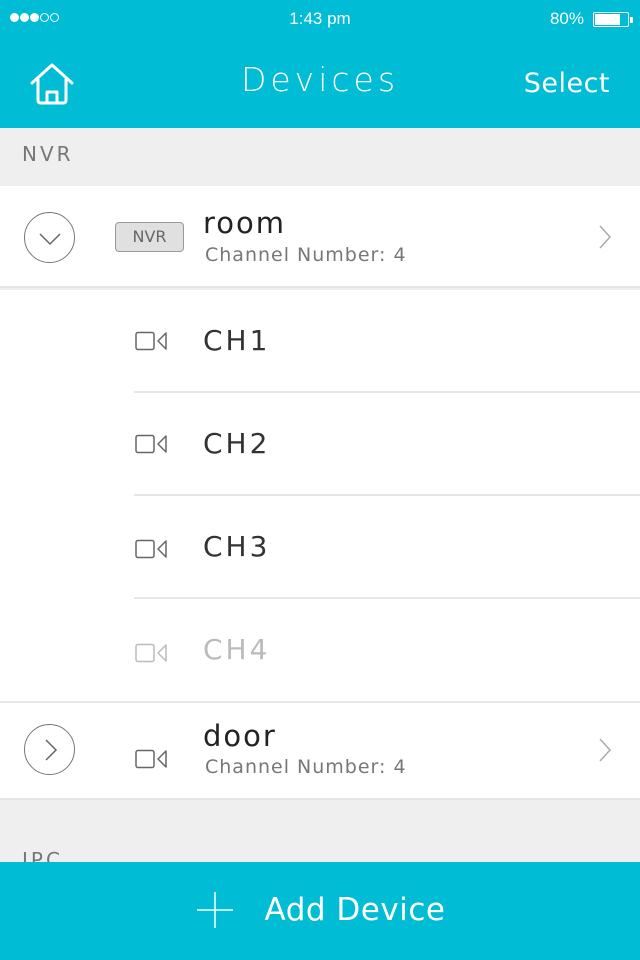  I want to click on section-header-ipc: IPC, so click(320, 837).